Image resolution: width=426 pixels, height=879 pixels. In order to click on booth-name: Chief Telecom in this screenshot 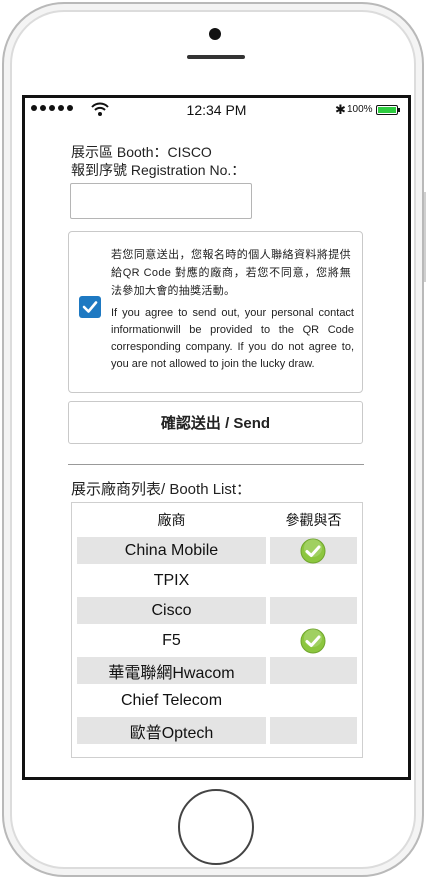, I will do `click(171, 700)`.